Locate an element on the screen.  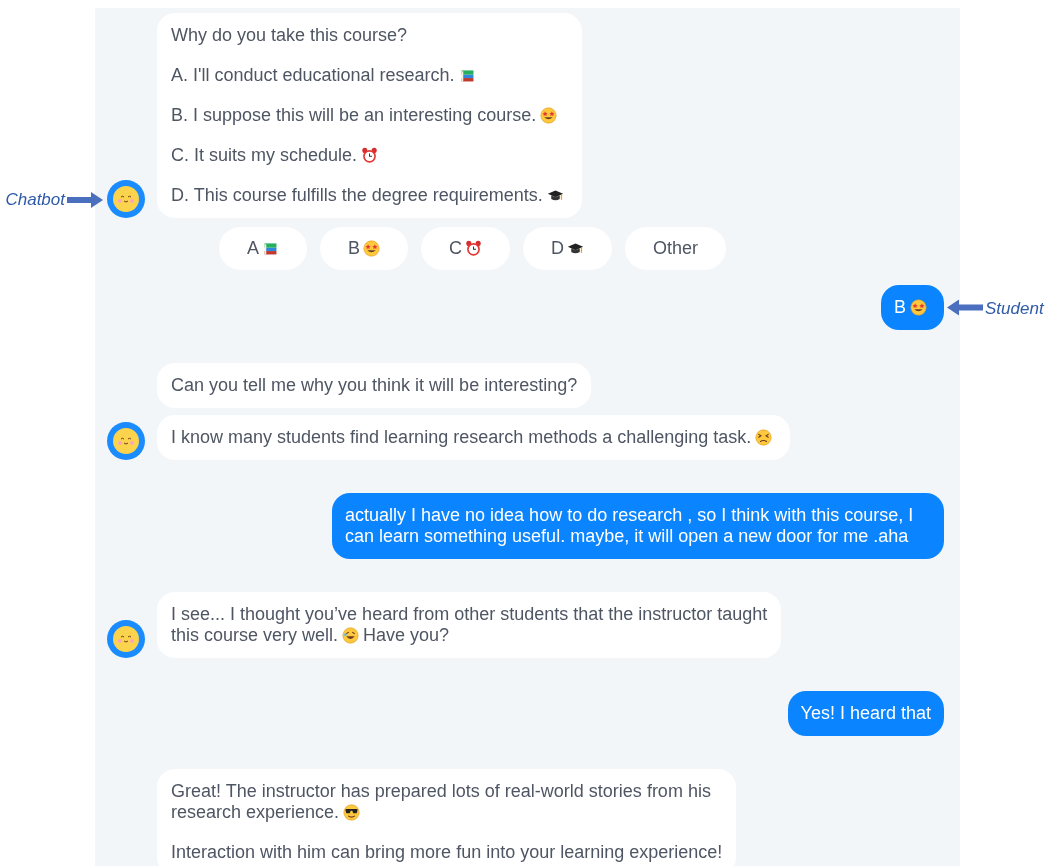
quick-reply-button: Other is located at coordinates (676, 248).